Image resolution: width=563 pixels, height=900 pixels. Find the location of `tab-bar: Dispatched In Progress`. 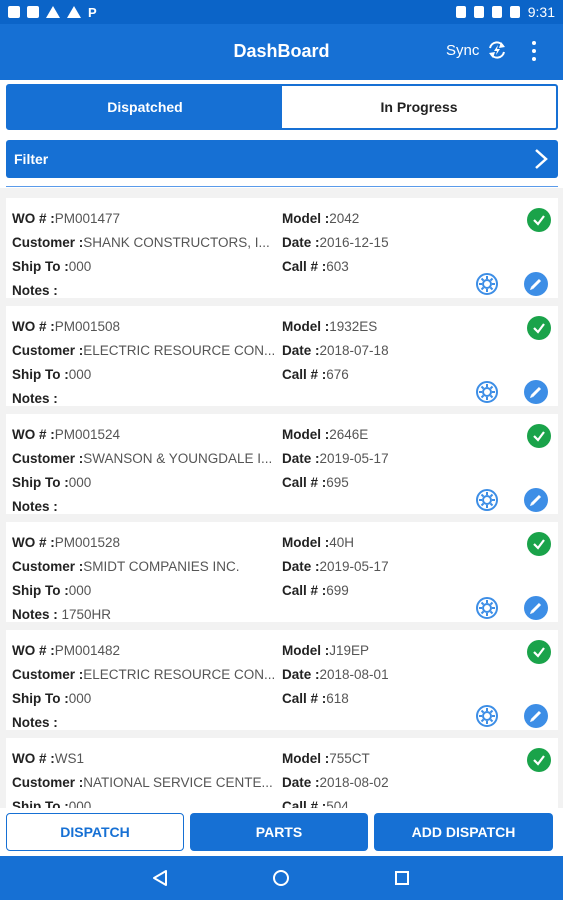

tab-bar: Dispatched In Progress is located at coordinates (282, 107).